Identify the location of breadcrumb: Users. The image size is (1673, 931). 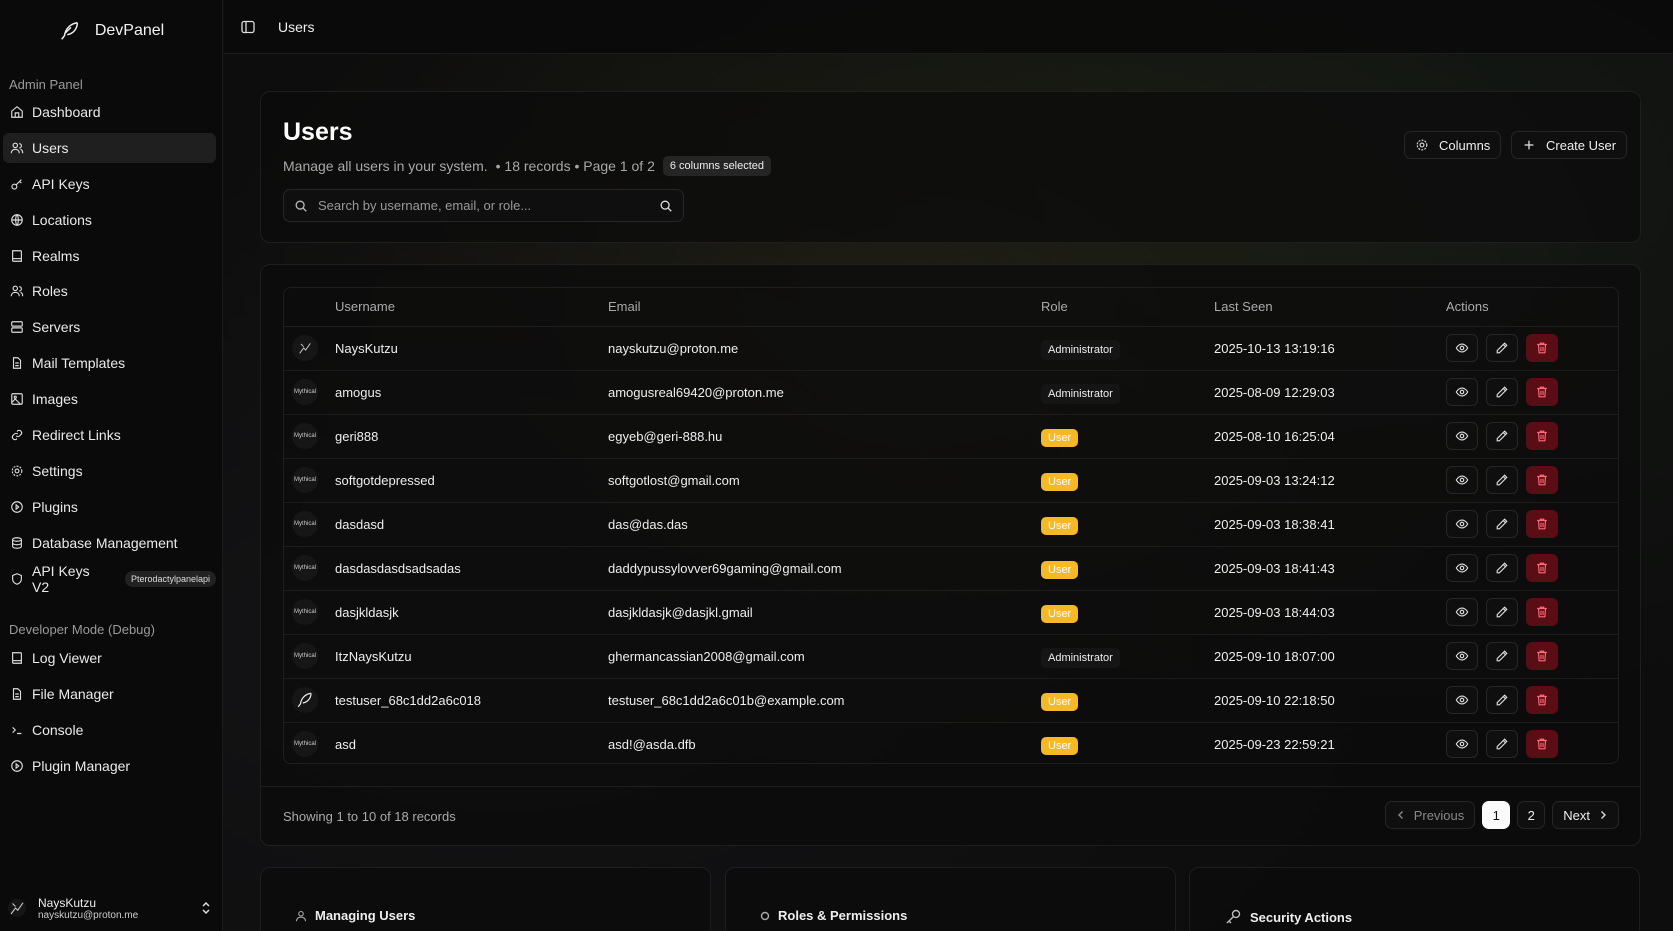
(296, 27).